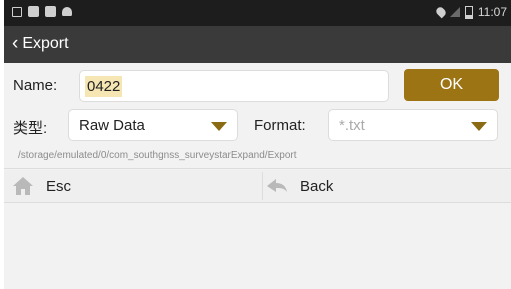 Image resolution: width=511 pixels, height=289 pixels. I want to click on header-back-button: ‹ Export, so click(40, 43).